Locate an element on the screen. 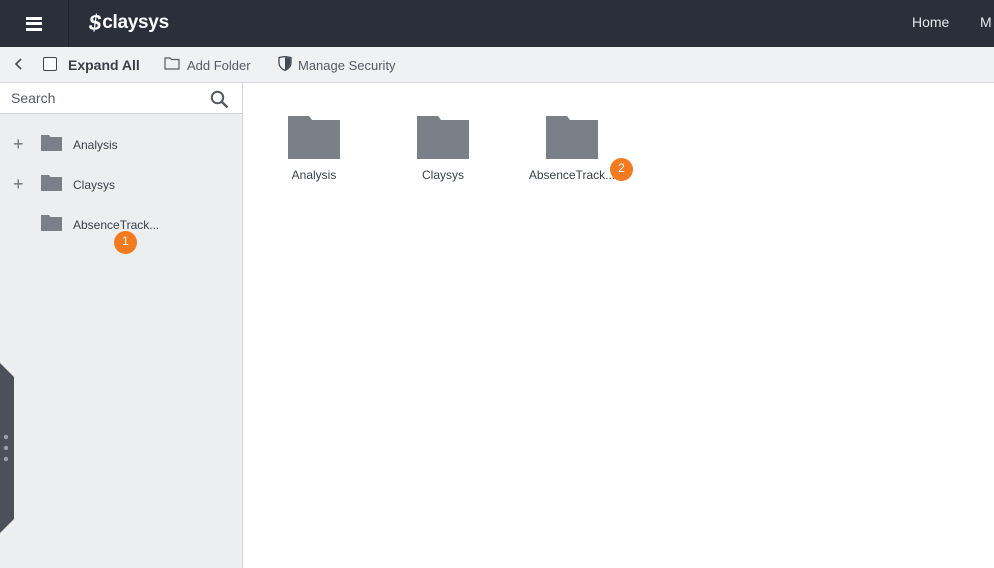  folder-tile-claysys: Claysys is located at coordinates (443, 151).